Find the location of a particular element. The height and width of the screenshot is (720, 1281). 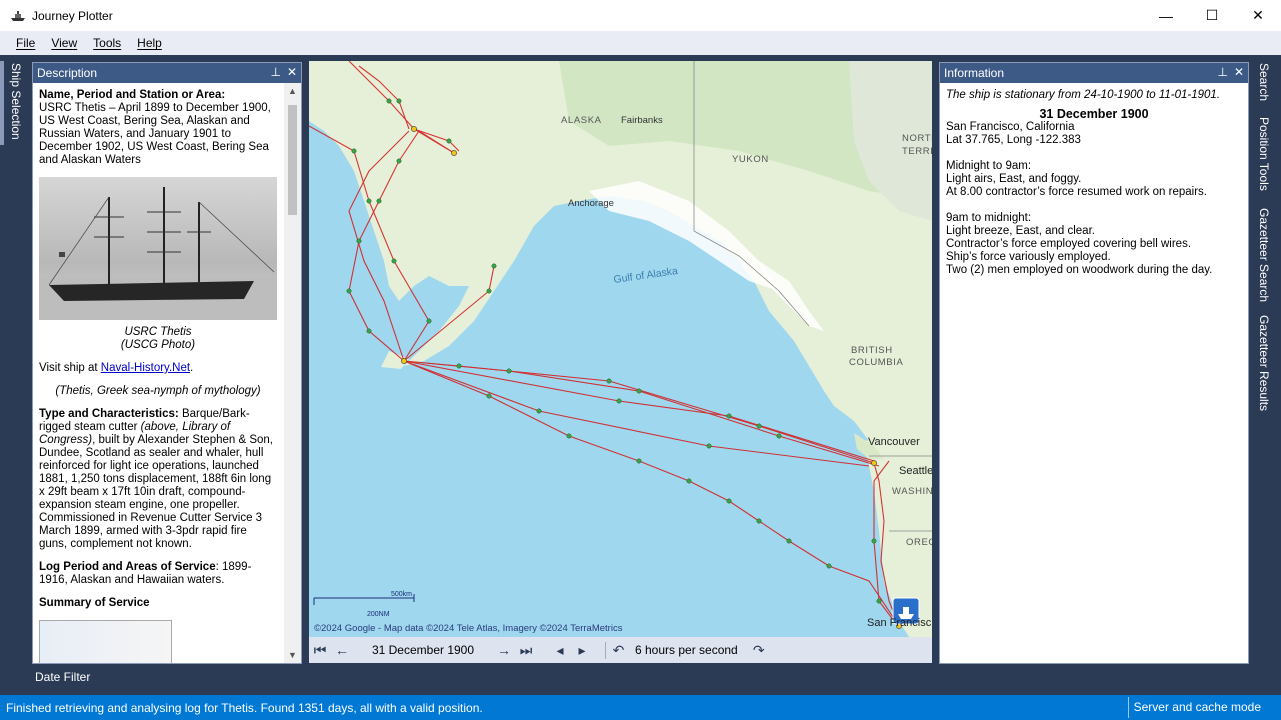

map-label-alaska: ALASKA is located at coordinates (581, 120).